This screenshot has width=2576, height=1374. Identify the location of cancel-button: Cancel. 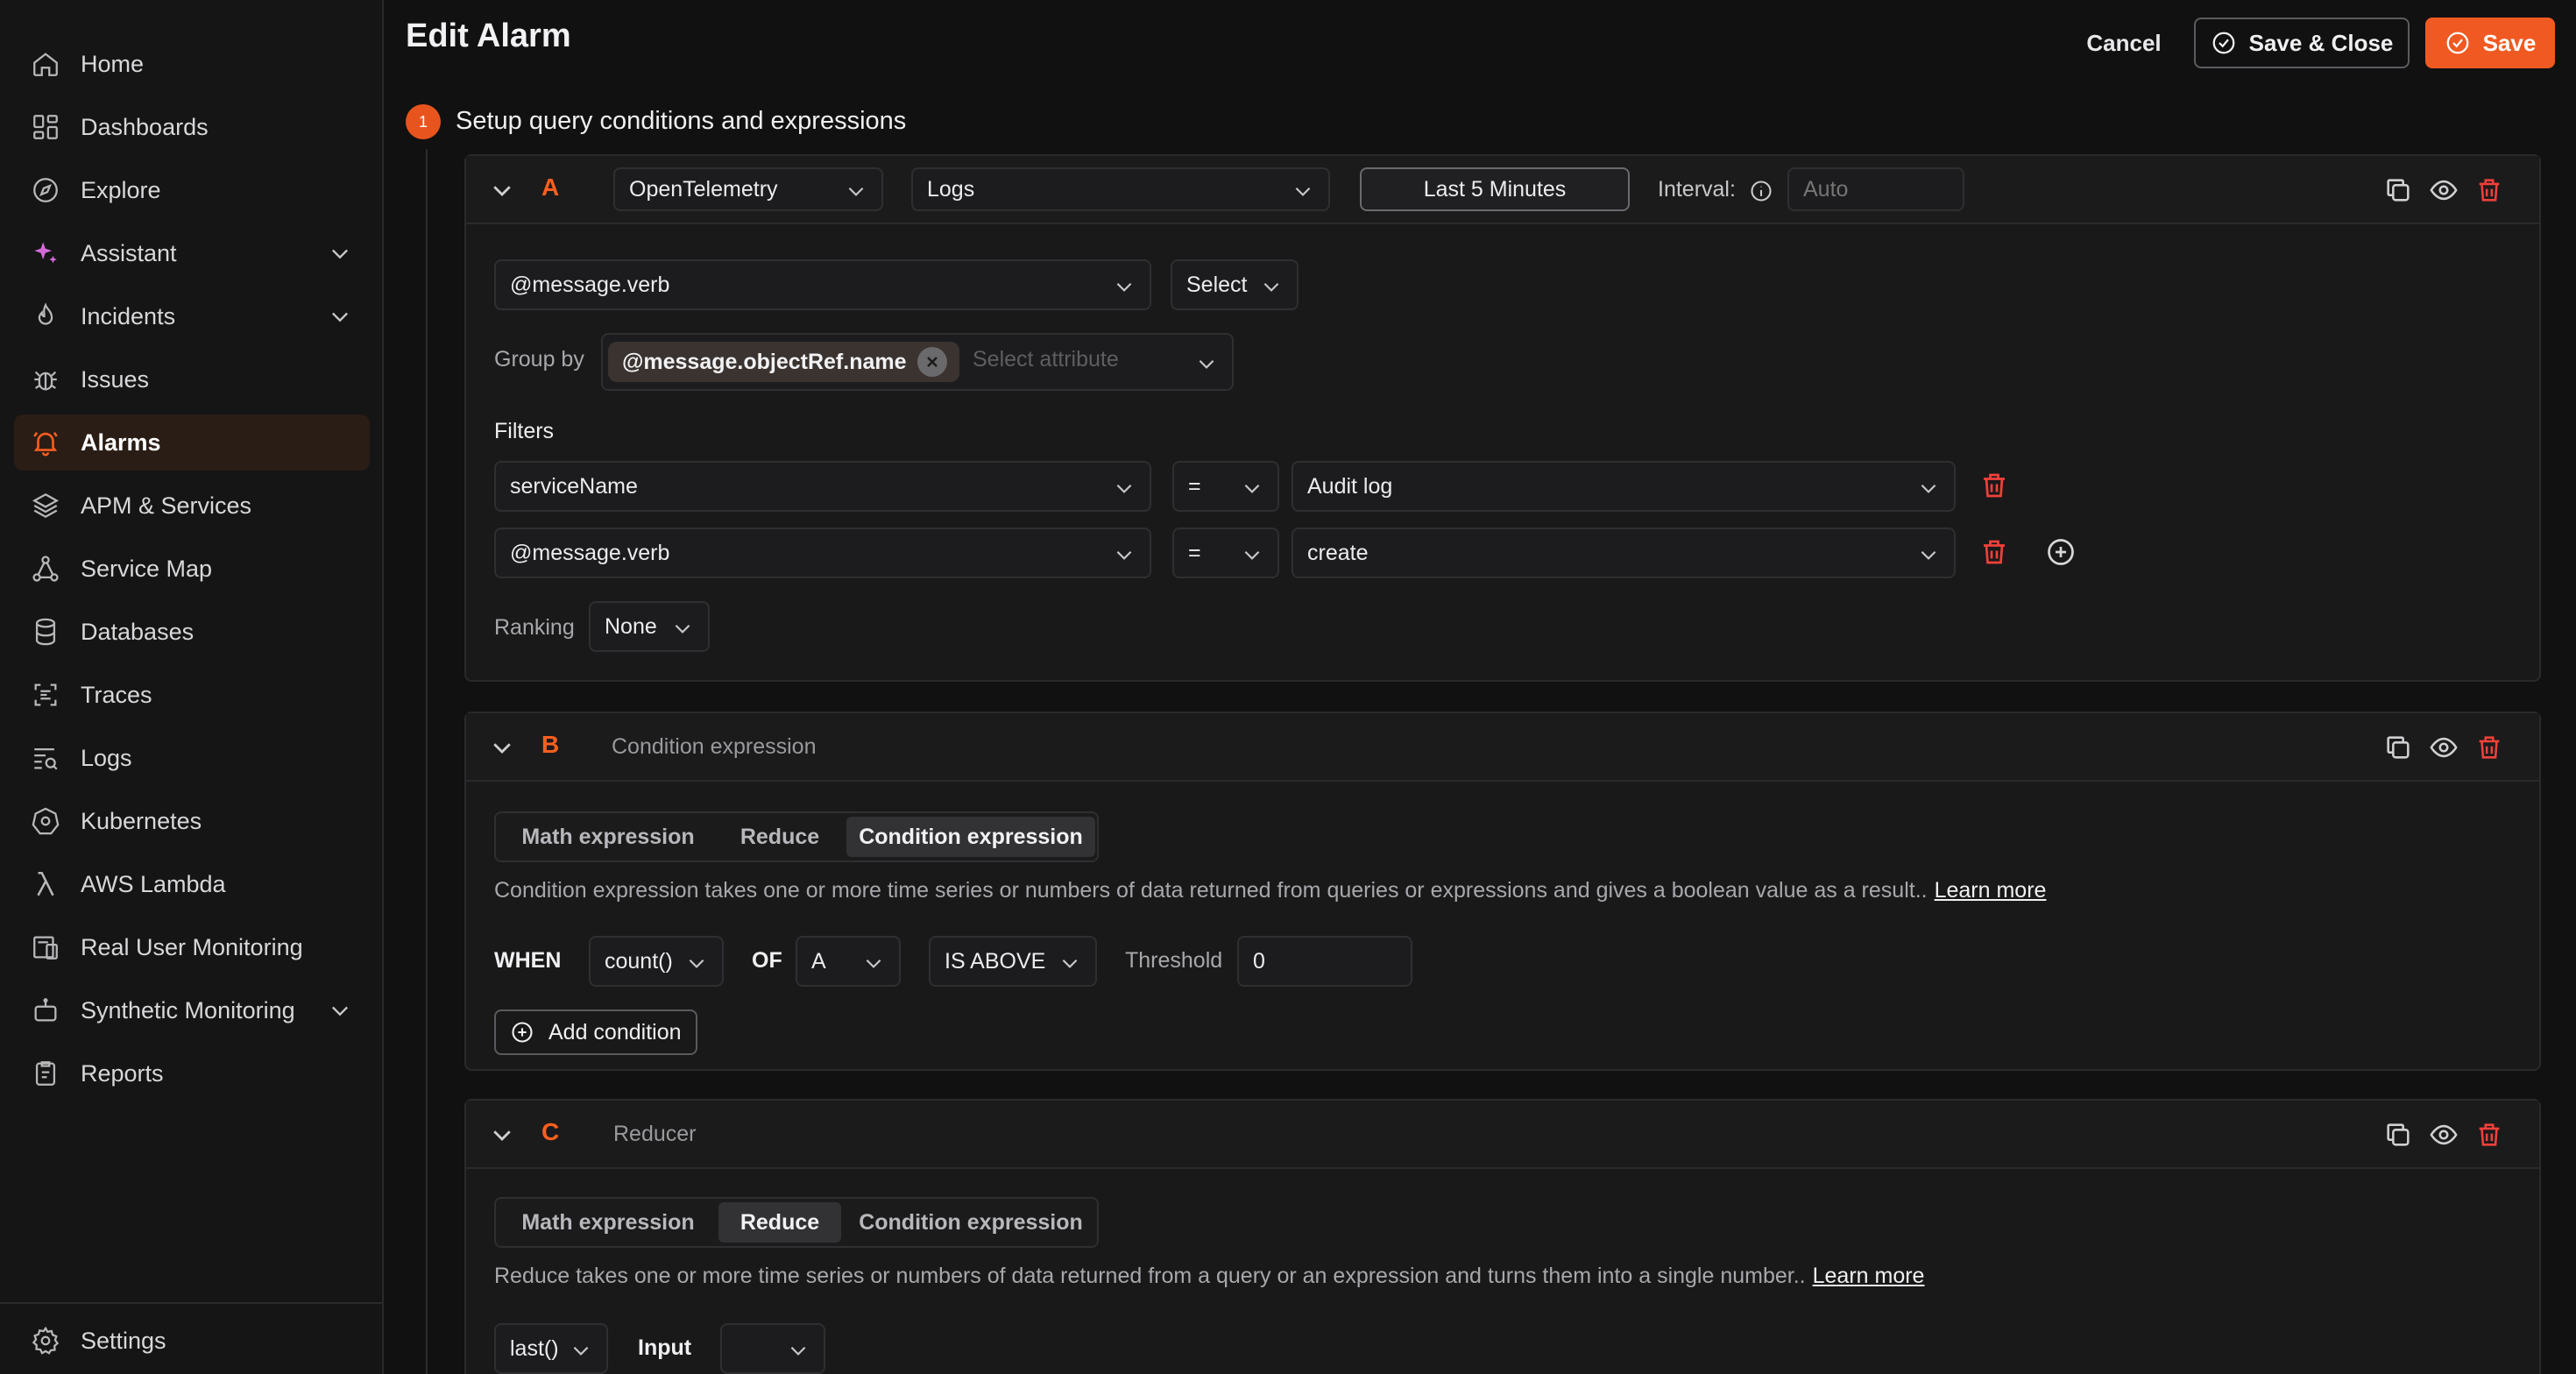
(2123, 43).